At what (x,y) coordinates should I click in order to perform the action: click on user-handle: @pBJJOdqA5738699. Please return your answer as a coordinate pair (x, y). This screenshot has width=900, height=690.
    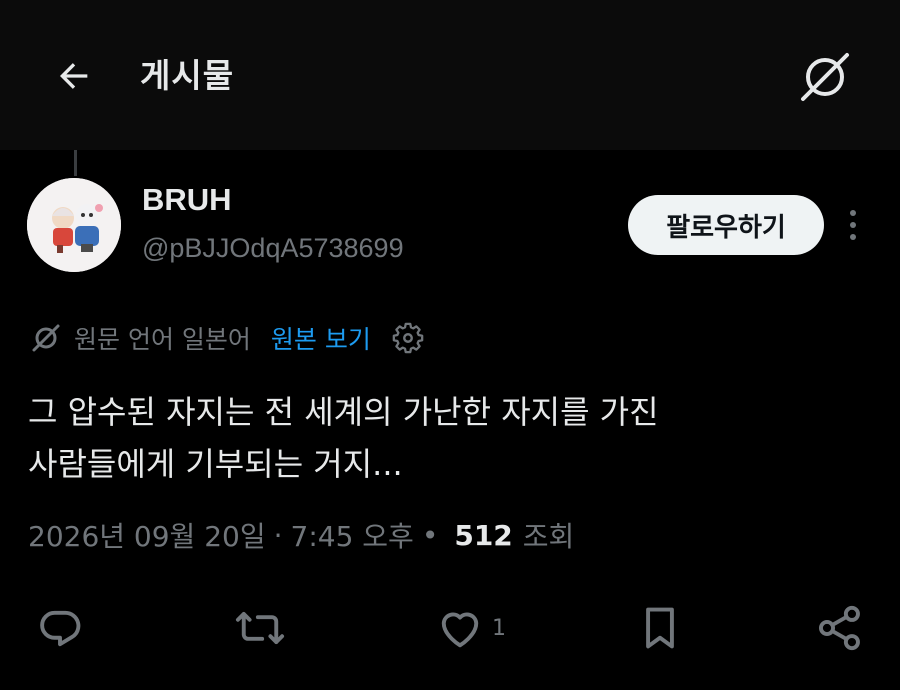
    Looking at the image, I should click on (273, 248).